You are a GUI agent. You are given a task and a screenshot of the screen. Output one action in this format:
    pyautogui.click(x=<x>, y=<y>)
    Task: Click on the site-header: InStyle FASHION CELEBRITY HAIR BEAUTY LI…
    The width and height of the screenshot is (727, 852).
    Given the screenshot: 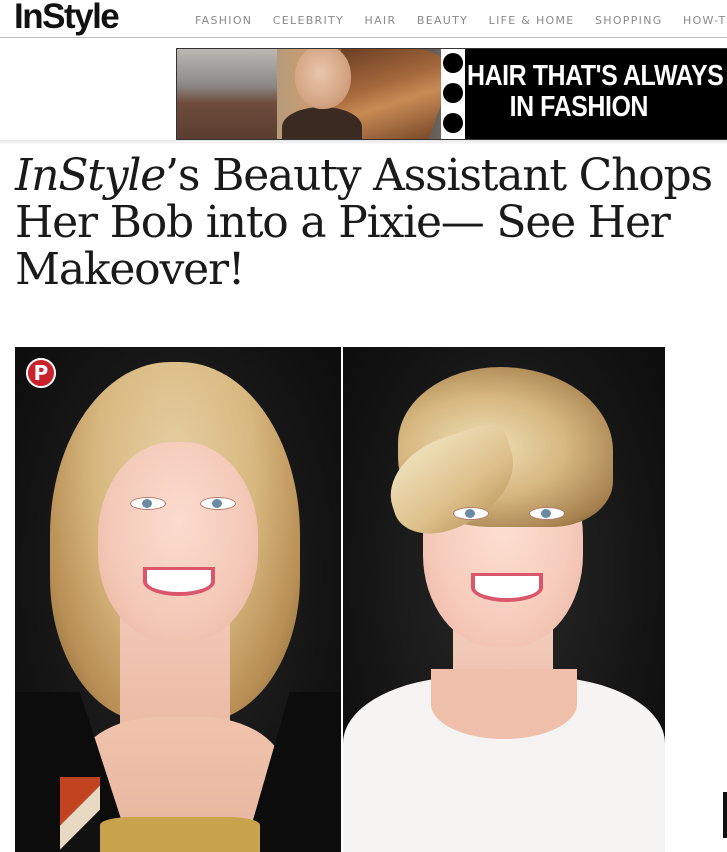 What is the action you would take?
    pyautogui.click(x=363, y=19)
    